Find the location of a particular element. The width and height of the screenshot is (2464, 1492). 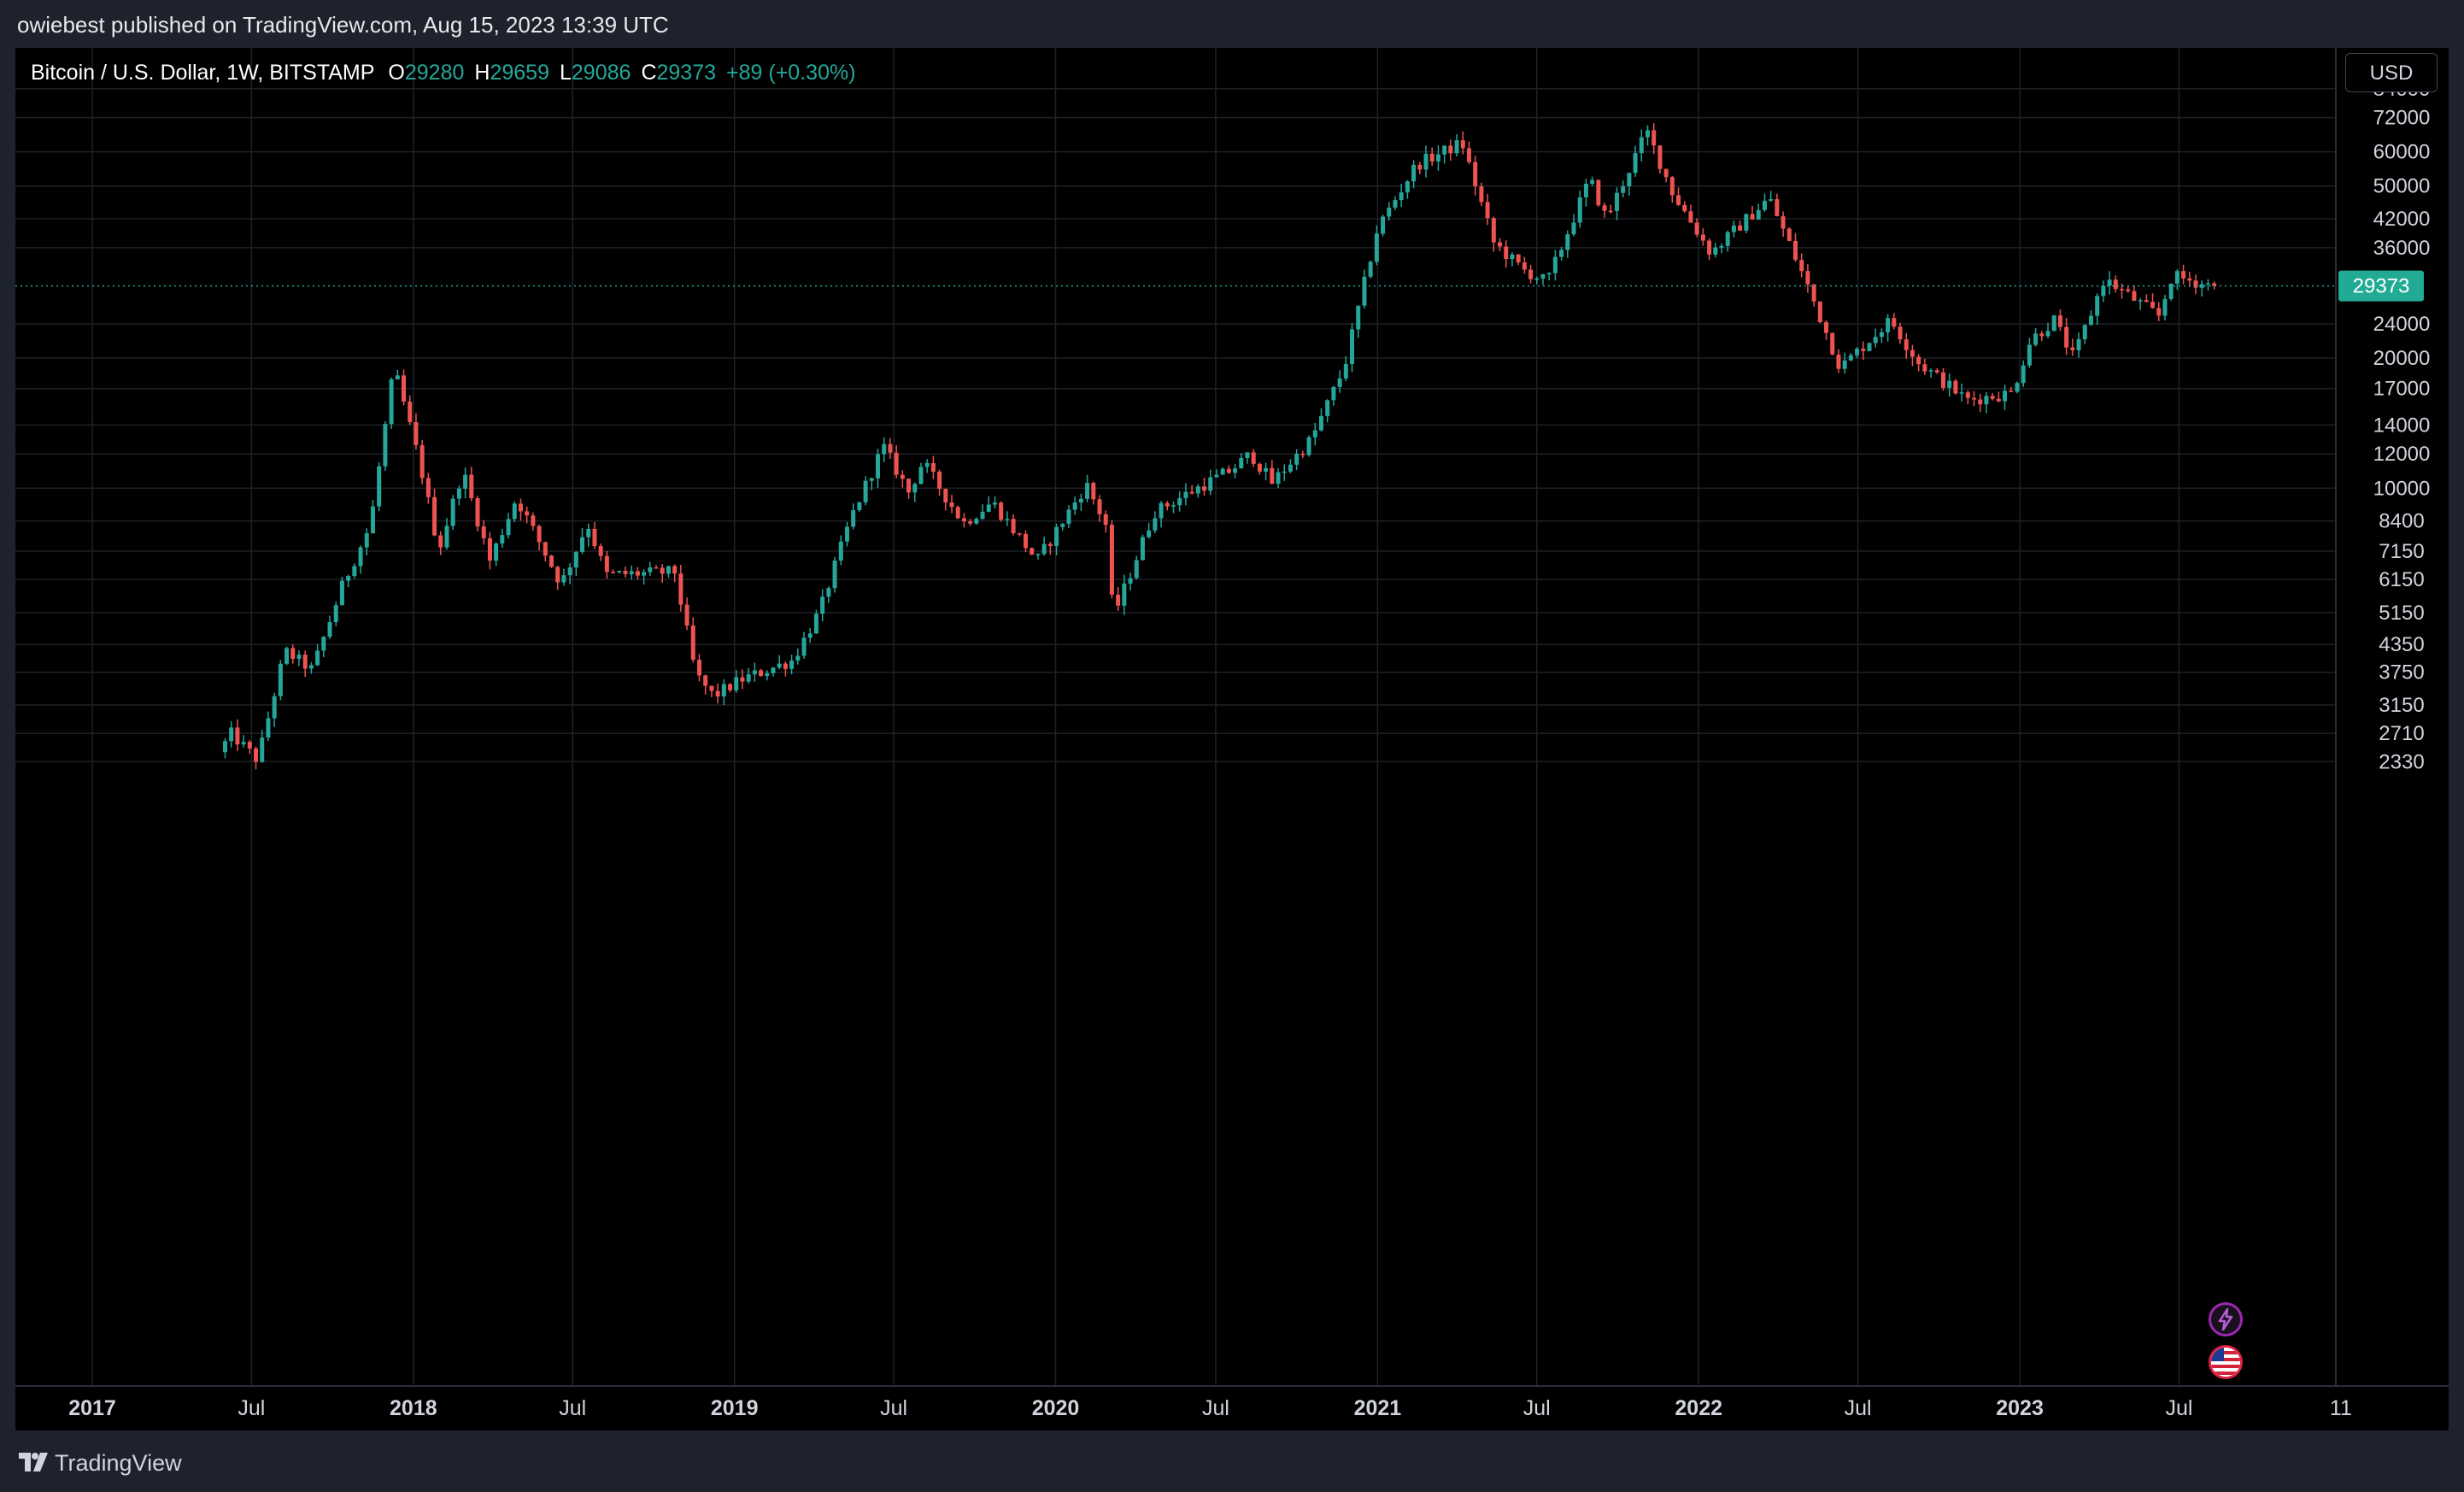

low-value: 29086 is located at coordinates (601, 73).